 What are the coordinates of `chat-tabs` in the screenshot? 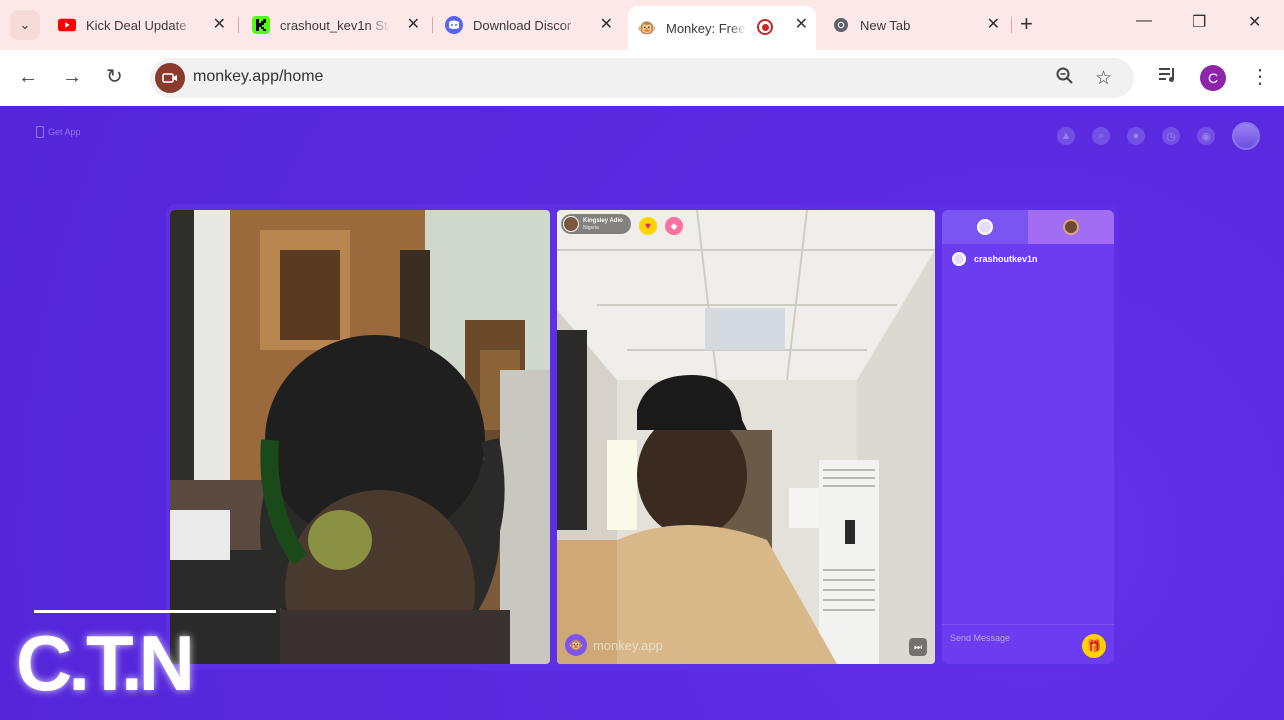 It's located at (1028, 227).